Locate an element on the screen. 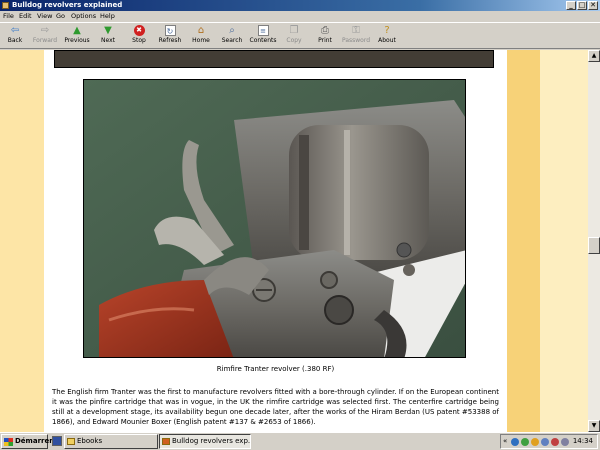 The height and width of the screenshot is (450, 600). next-button: ▼ Next is located at coordinates (108, 37).